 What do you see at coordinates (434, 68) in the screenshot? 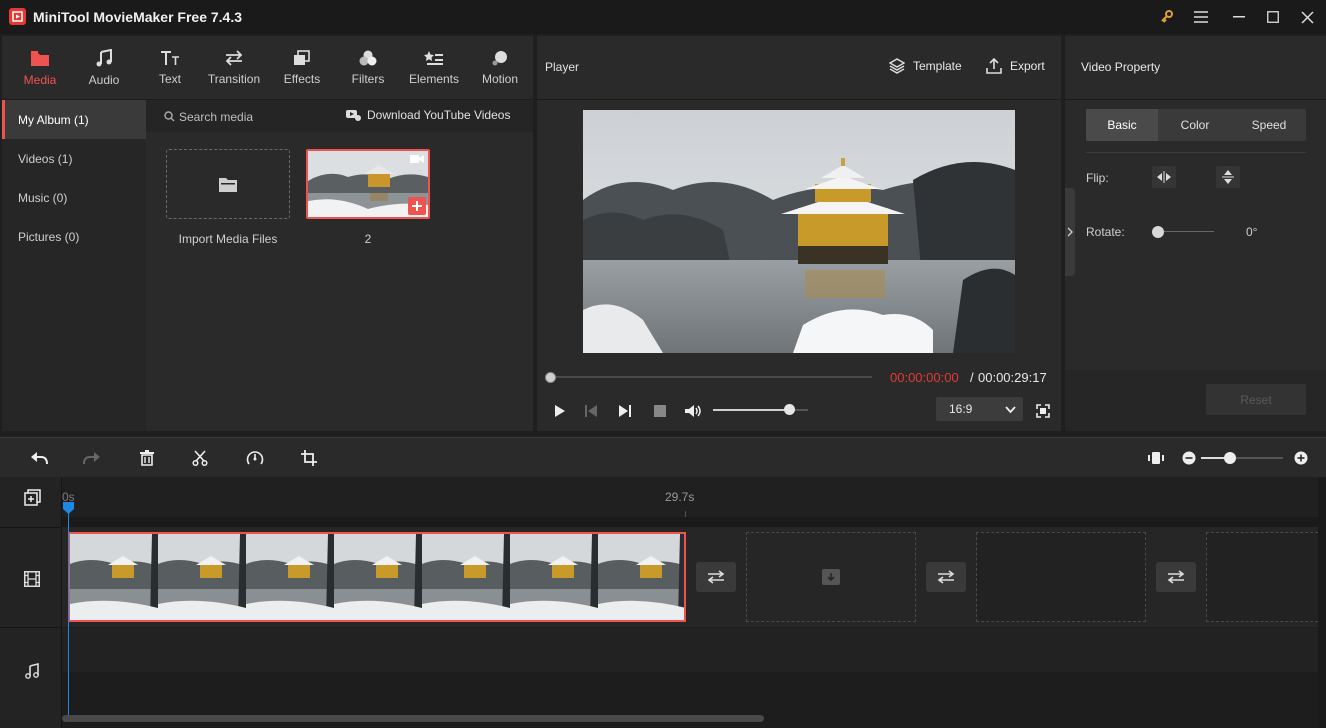
I see `tab-elements: Elements` at bounding box center [434, 68].